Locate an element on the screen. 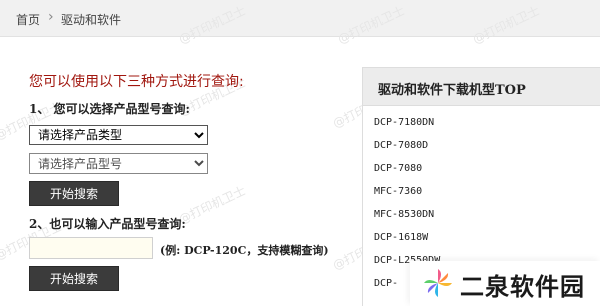 This screenshot has width=600, height=306. top-models-title: 驱动和软件下载机型TOP is located at coordinates (481, 87).